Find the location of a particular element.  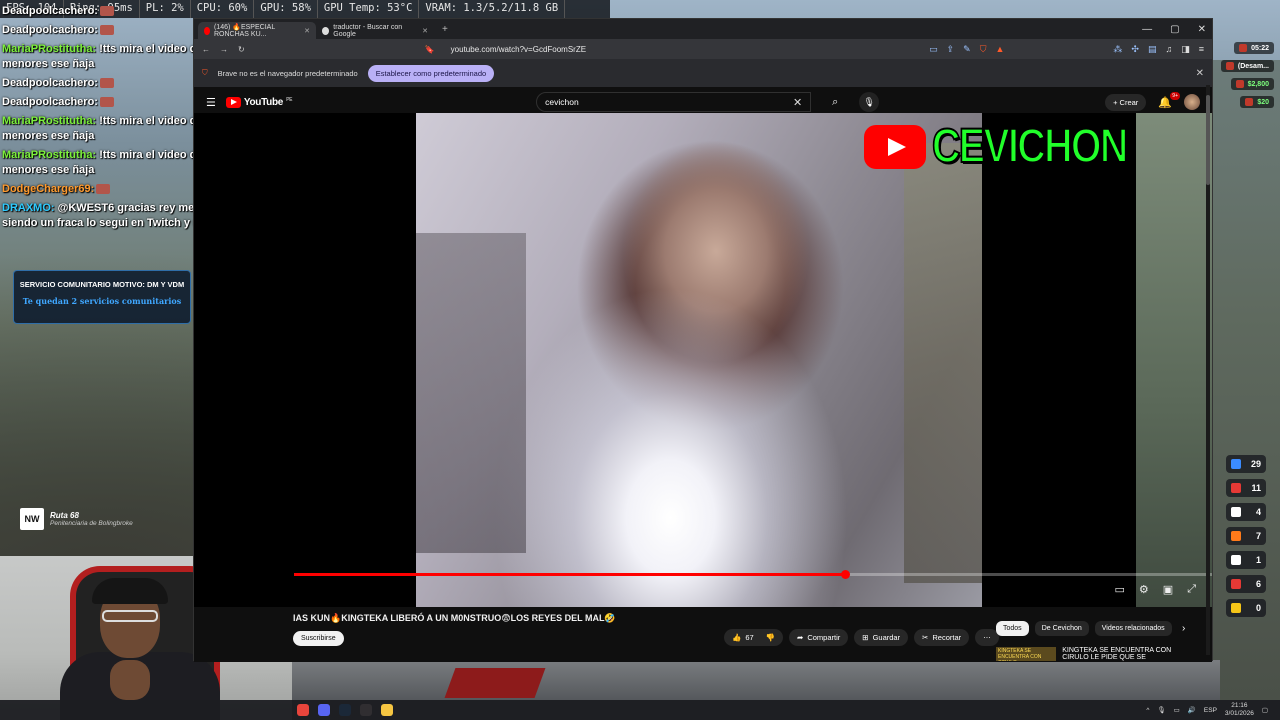

language-indicator: ESP is located at coordinates (1210, 710).